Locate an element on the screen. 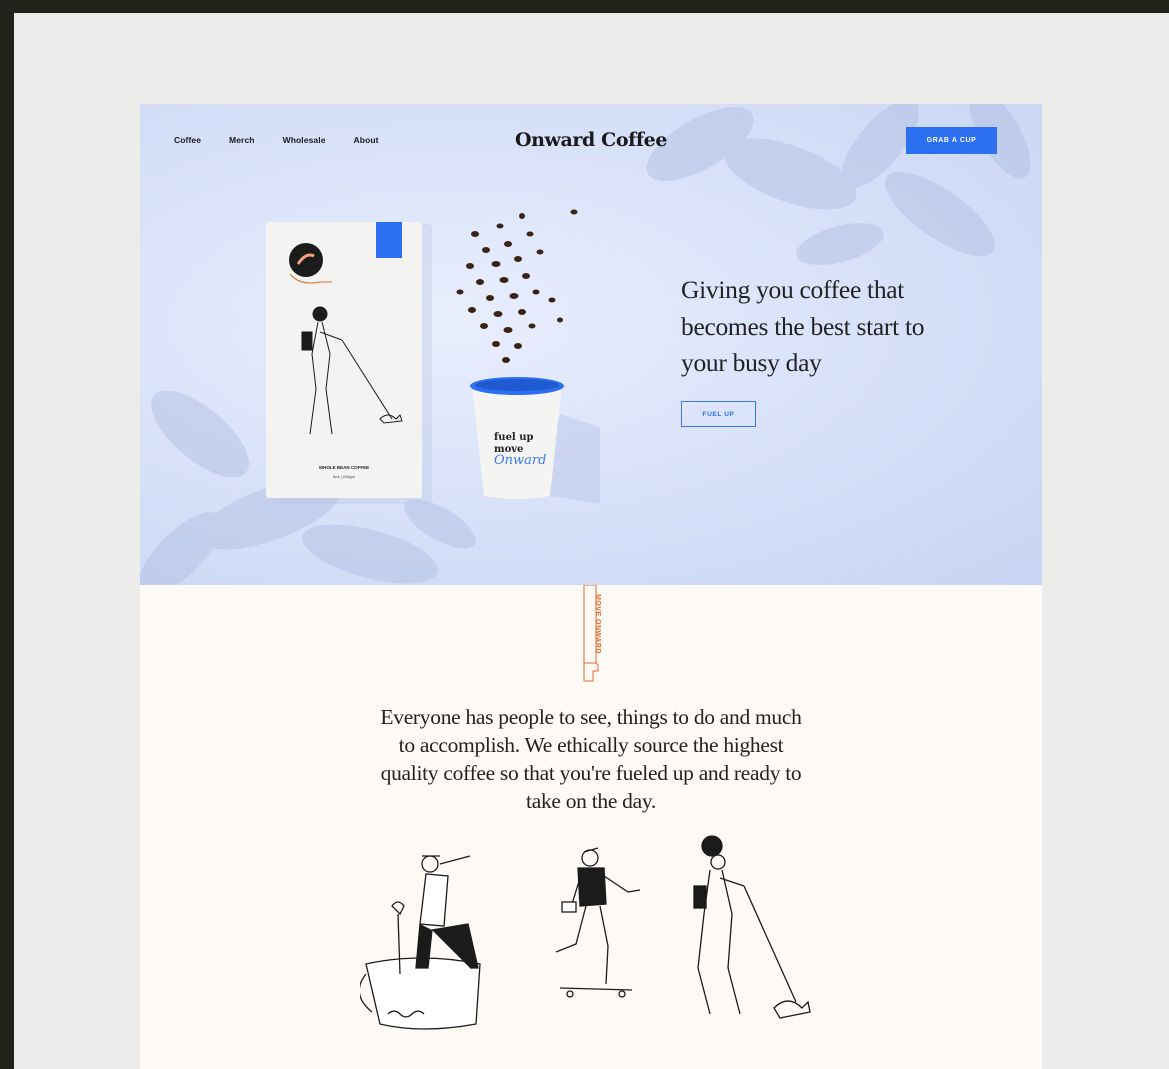 The image size is (1169, 1069). grab-a-cup-button: GRAB A CUP is located at coordinates (951, 140).